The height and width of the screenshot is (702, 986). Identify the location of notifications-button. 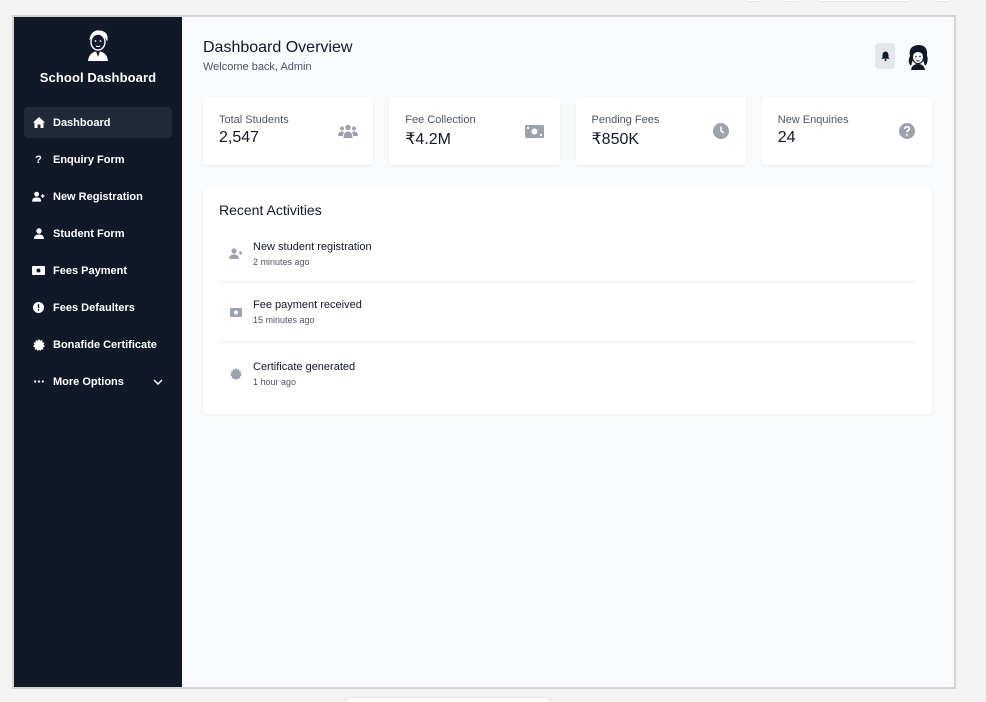
(885, 56).